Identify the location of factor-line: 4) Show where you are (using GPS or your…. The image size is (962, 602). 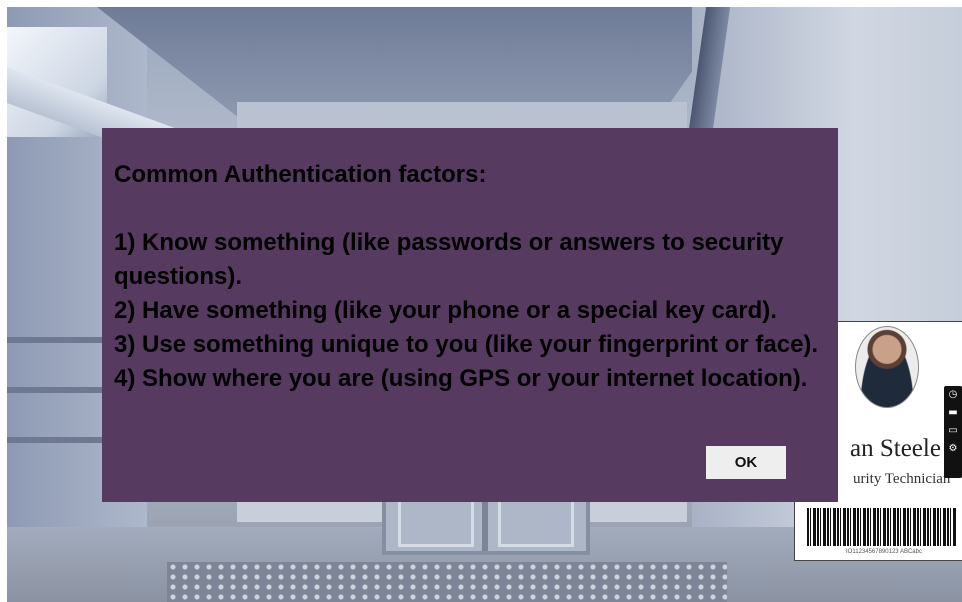
(461, 378).